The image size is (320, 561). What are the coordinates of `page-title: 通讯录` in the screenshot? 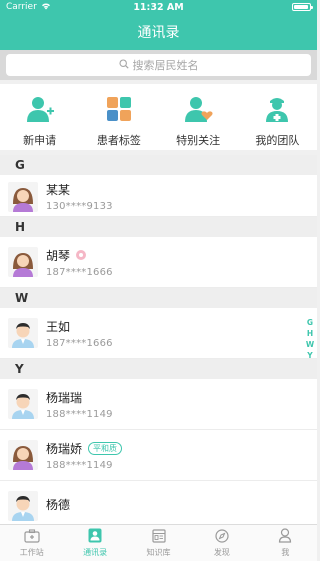 It's located at (158, 33).